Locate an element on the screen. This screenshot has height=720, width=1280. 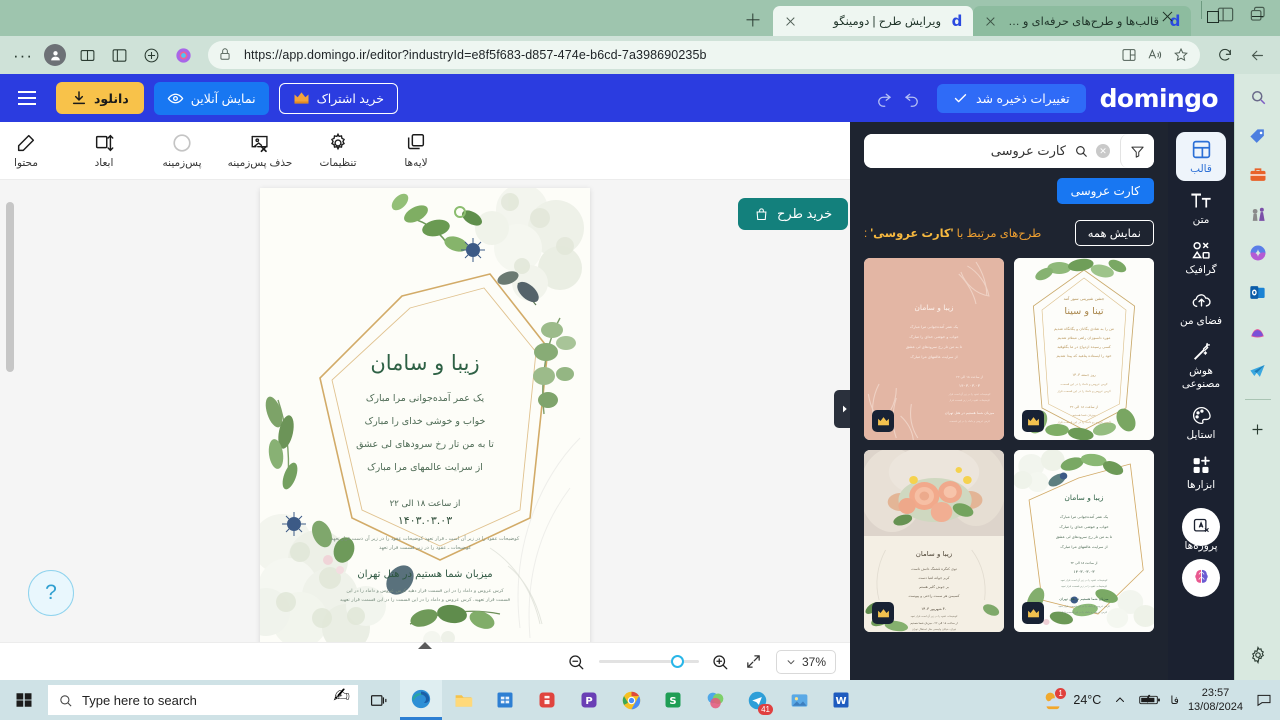
shopping-tag-icon is located at coordinates (1258, 136).